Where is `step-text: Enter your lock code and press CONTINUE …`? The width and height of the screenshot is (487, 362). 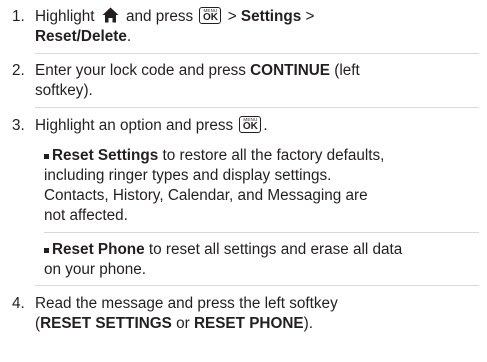 step-text: Enter your lock code and press CONTINUE … is located at coordinates (257, 81).